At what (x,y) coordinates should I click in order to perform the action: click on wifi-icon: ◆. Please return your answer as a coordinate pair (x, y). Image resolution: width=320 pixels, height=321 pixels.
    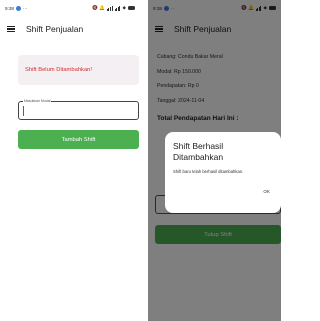
    Looking at the image, I should click on (124, 7).